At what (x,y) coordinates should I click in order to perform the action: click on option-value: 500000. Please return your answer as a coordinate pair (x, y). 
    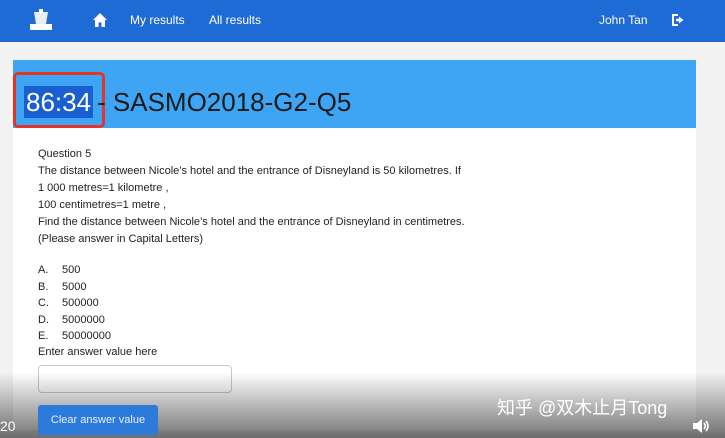
    Looking at the image, I should click on (80, 303).